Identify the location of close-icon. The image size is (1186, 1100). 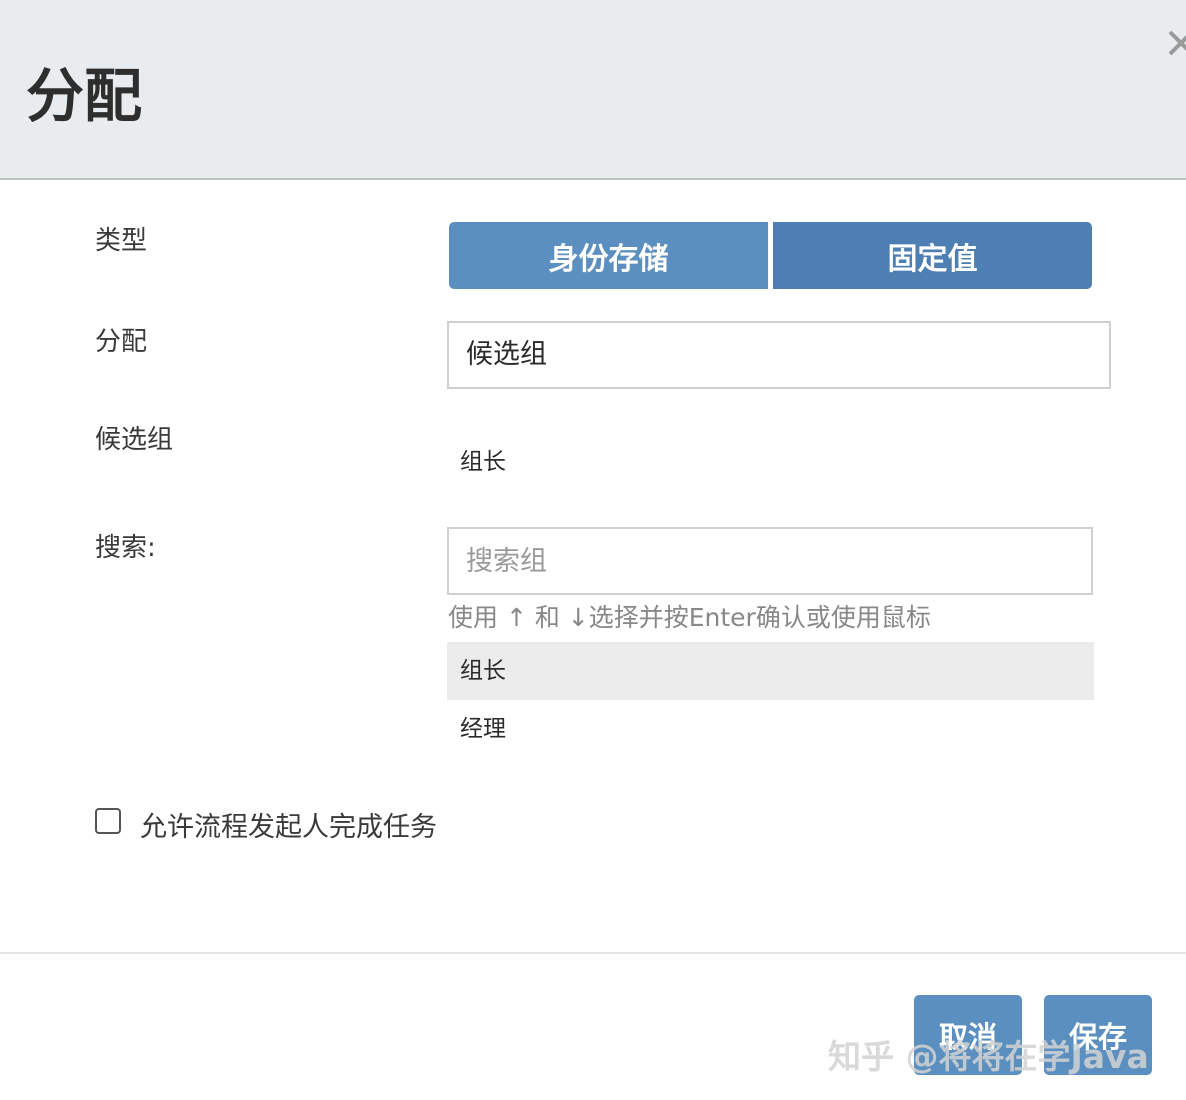
(1175, 43).